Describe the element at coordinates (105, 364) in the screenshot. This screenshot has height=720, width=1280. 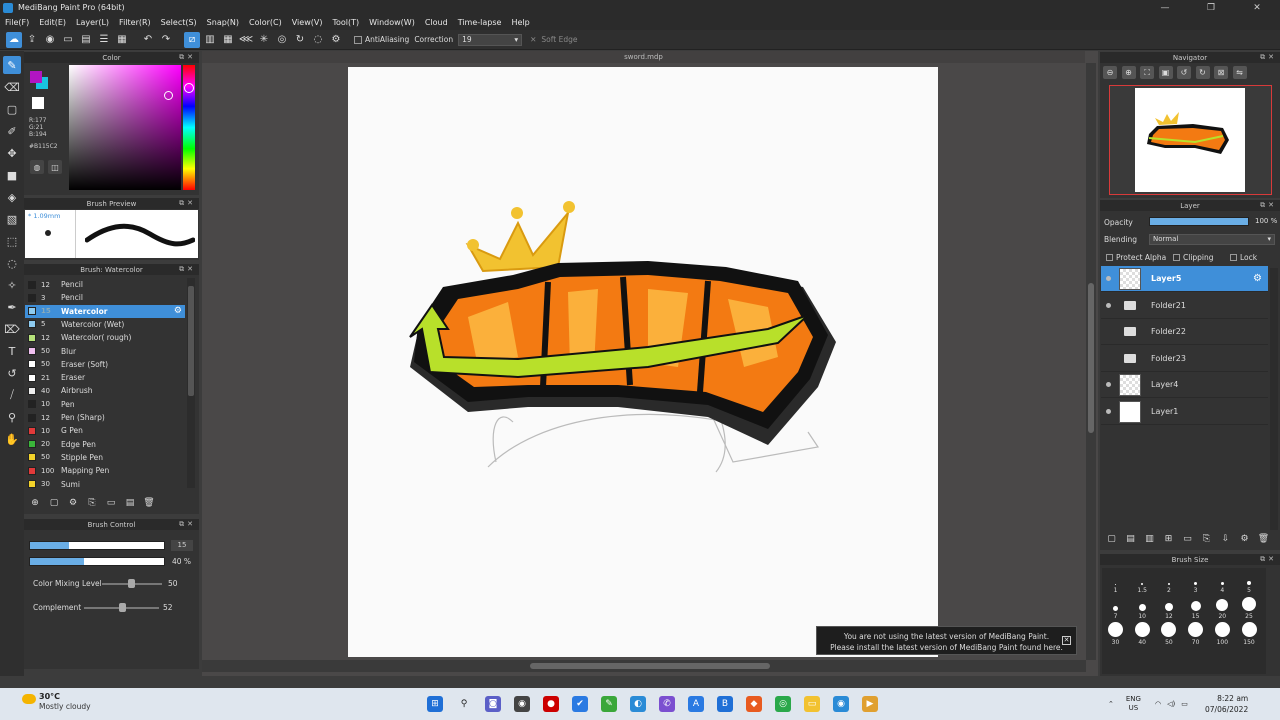
I see `brush-item: 50 Eraser (Soft)` at that location.